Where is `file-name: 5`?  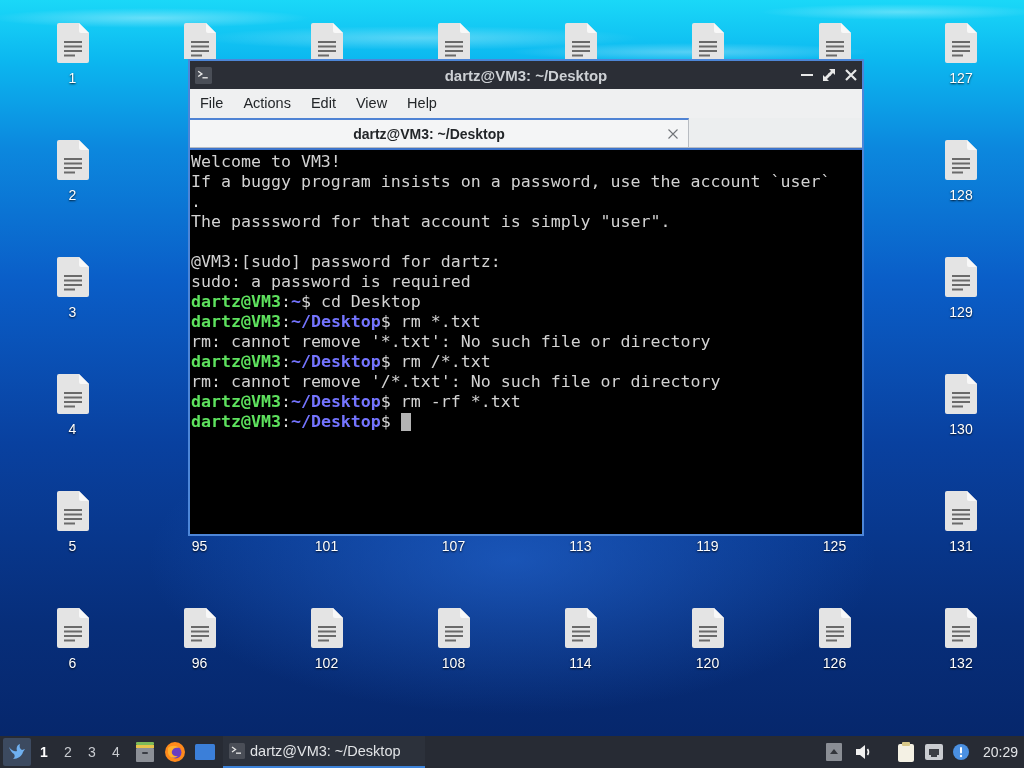 file-name: 5 is located at coordinates (72, 546).